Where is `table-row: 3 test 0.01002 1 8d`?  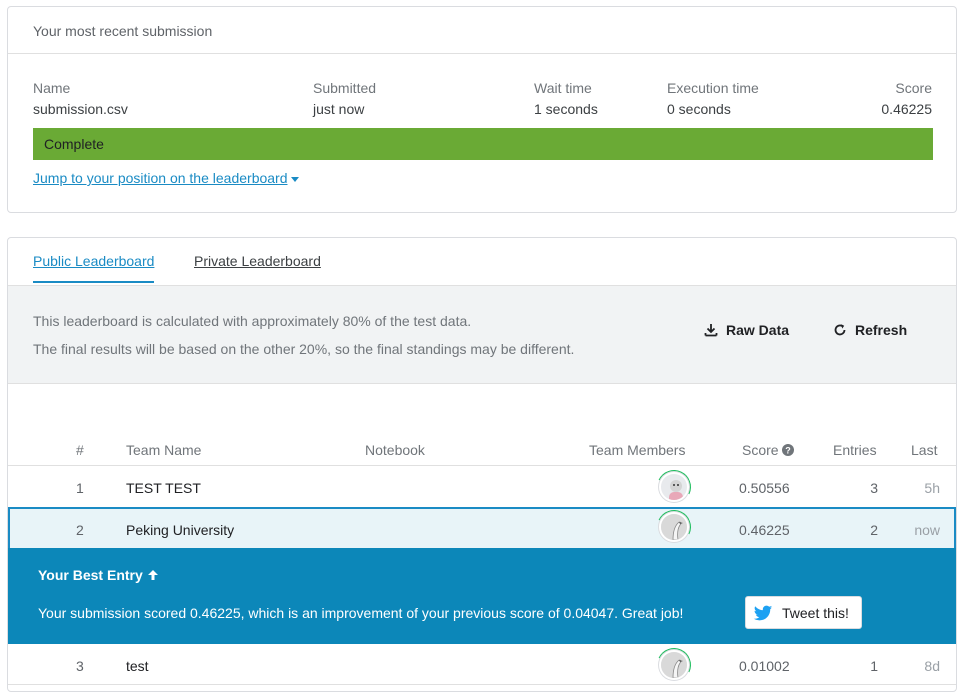
table-row: 3 test 0.01002 1 8d is located at coordinates (482, 665).